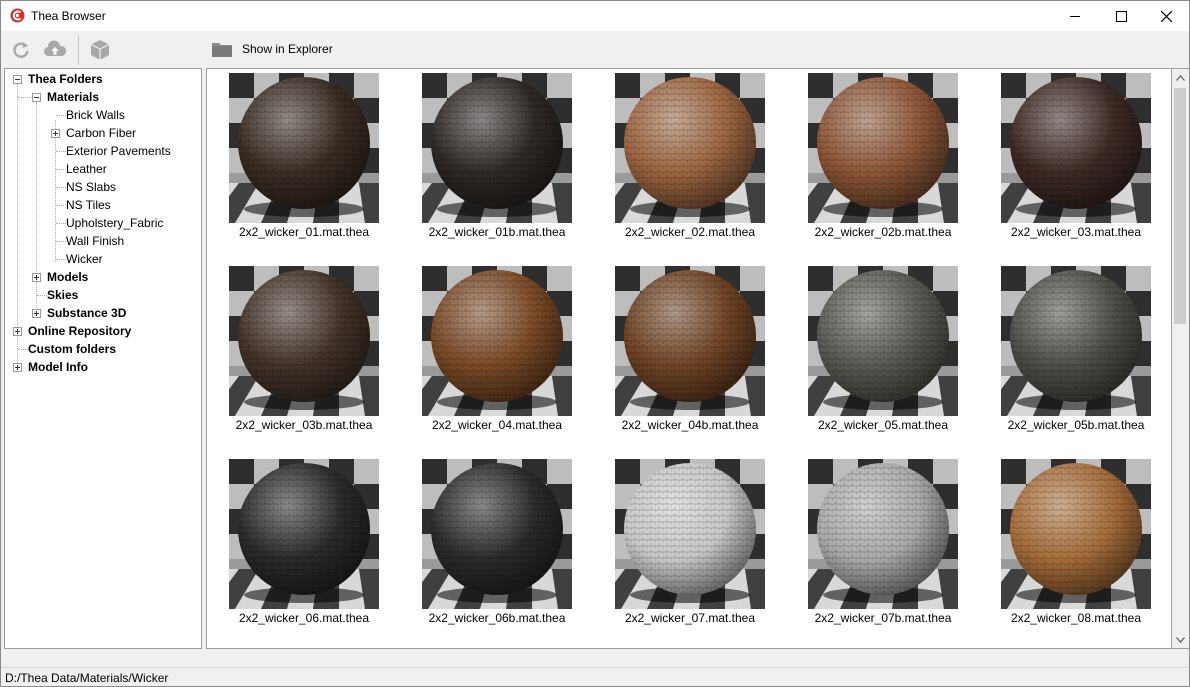 The image size is (1190, 687). What do you see at coordinates (118, 151) in the screenshot?
I see `tree-item-exterior-pavements: Exterior Pavements` at bounding box center [118, 151].